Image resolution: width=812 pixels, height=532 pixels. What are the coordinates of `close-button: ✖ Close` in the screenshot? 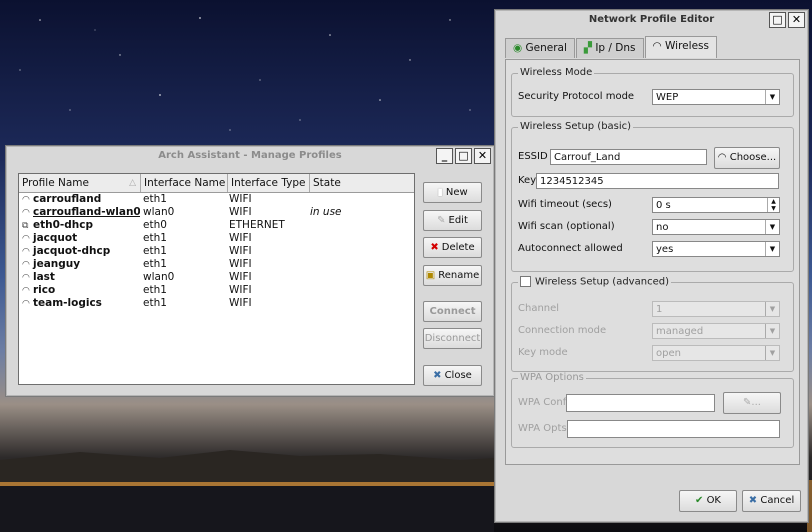 It's located at (452, 375).